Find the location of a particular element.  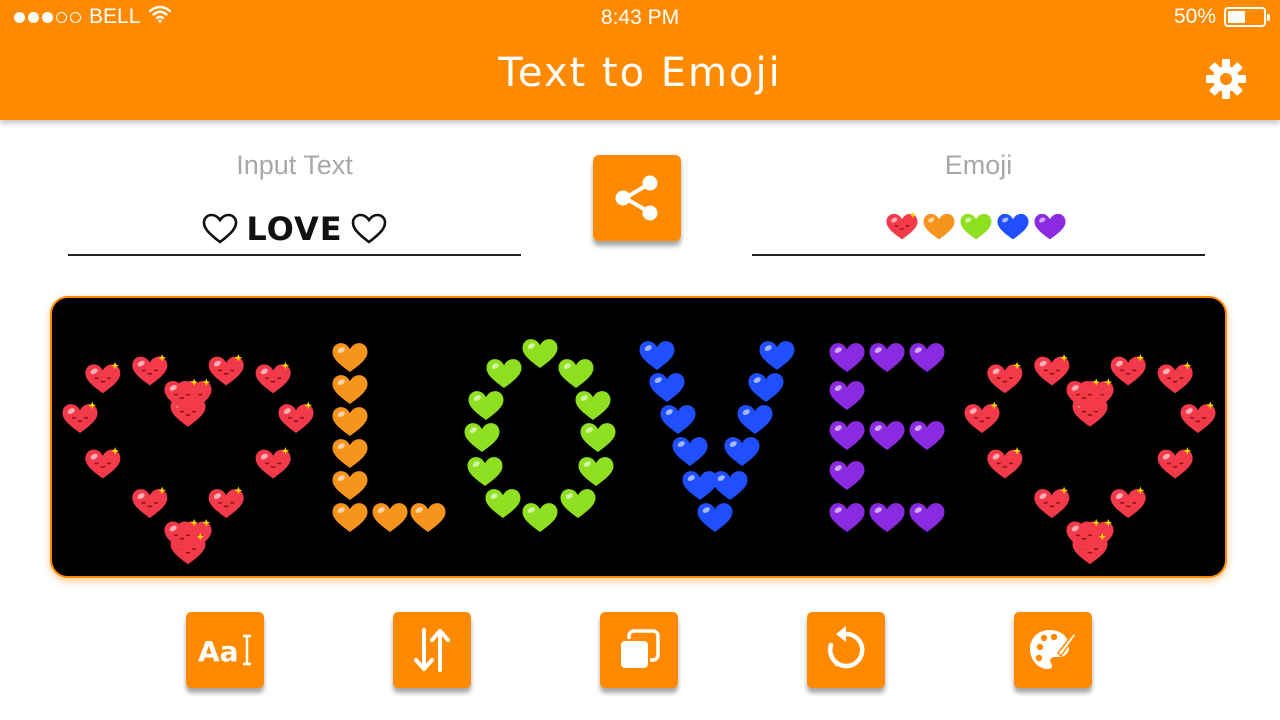

battery-percent: 50% is located at coordinates (1194, 16).